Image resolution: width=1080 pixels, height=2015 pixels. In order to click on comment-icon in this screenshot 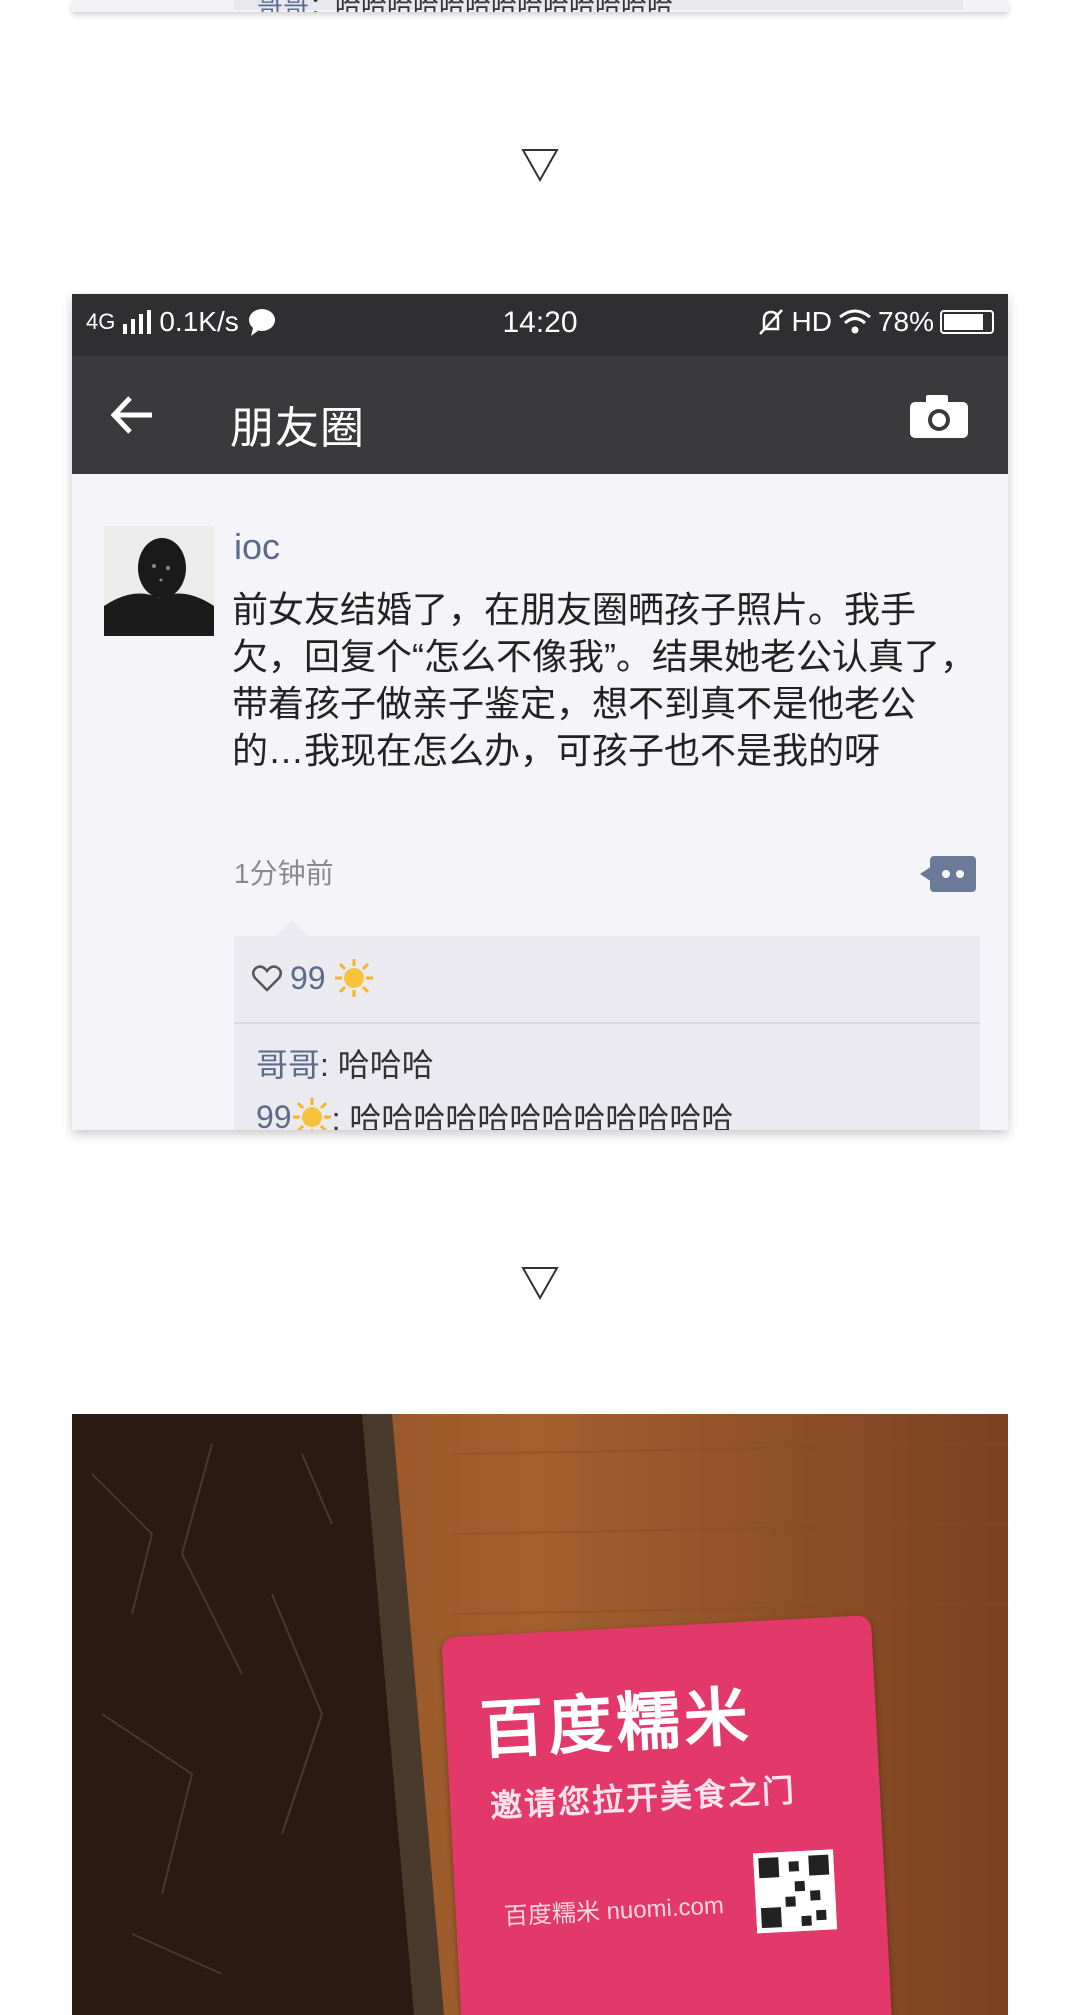, I will do `click(949, 874)`.